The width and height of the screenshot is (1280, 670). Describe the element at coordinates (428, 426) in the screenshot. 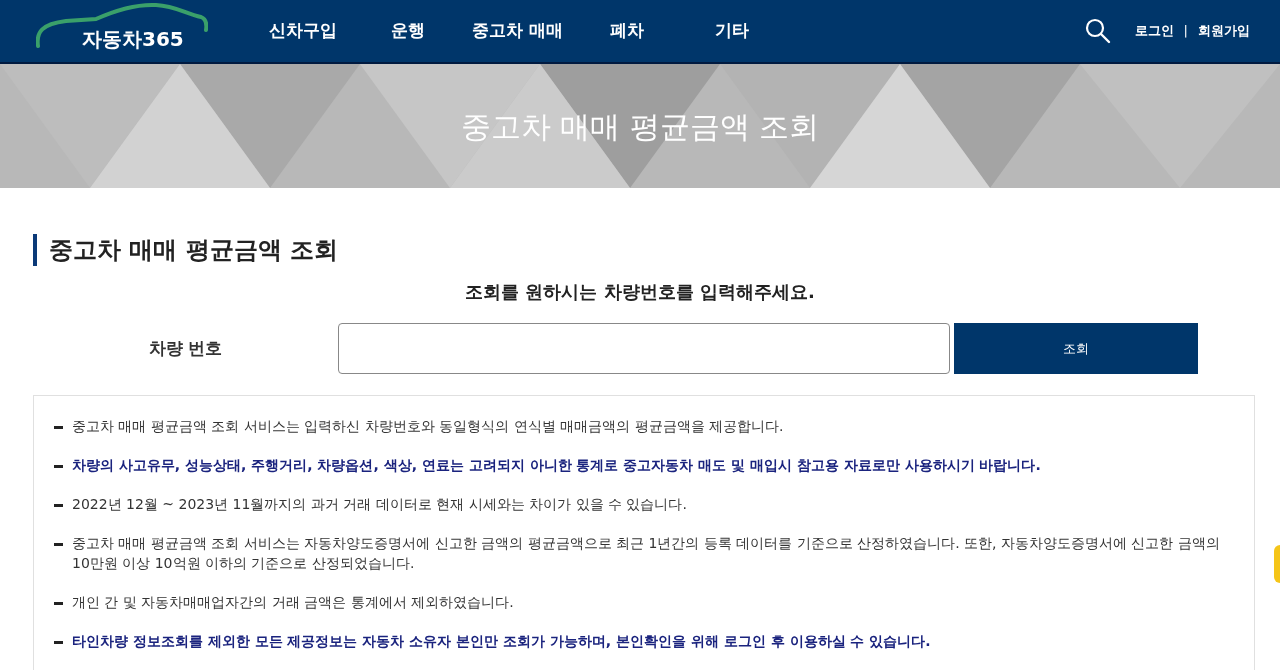

I see `notice-text: 중고차 매매 평균금액 조회 서비스는 입력하신 차량번호와 동일형식의 연식별 매매금액의 평균금액을 제공합니다.` at that location.